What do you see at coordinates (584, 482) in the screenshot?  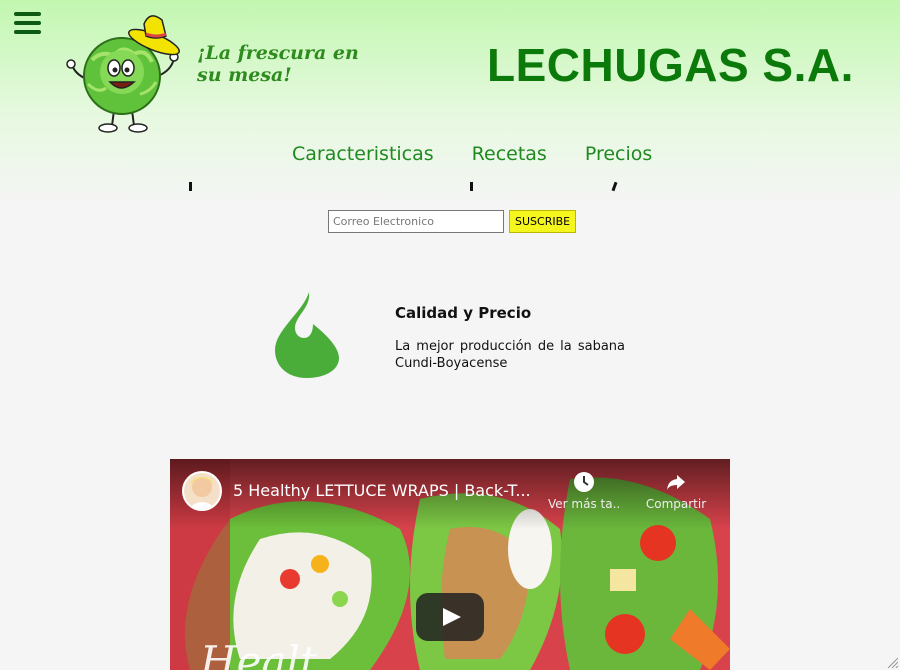 I see `clock-icon` at bounding box center [584, 482].